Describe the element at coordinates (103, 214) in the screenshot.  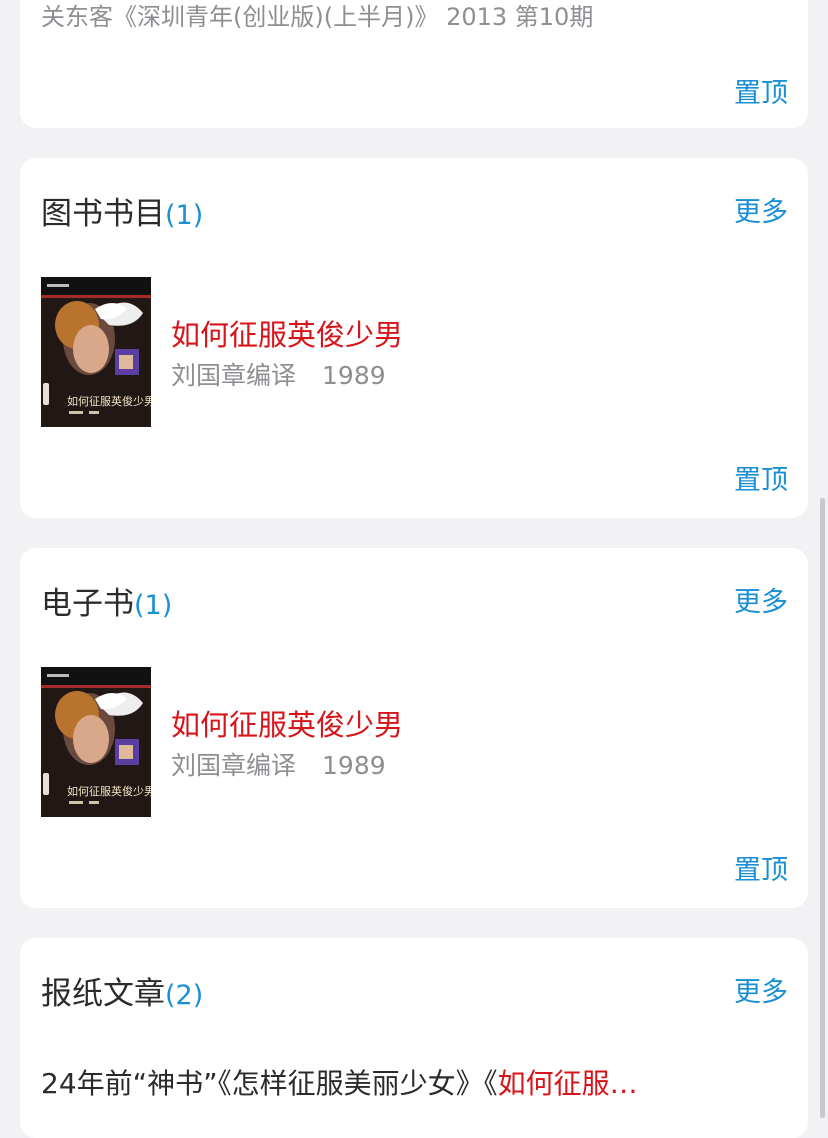
I see `section-title: 图书书目` at that location.